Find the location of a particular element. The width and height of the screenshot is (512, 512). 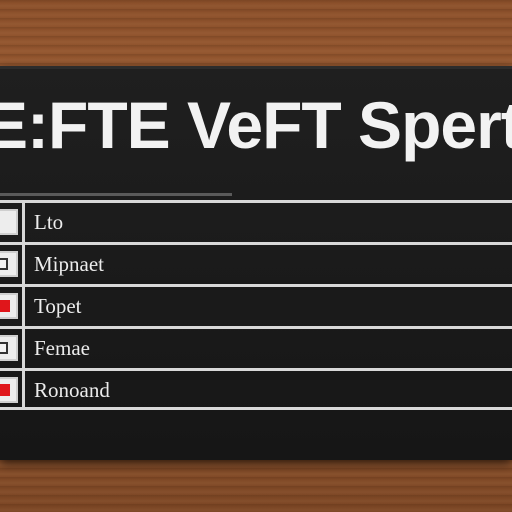

list-item-label: Mipnaet is located at coordinates (69, 264).